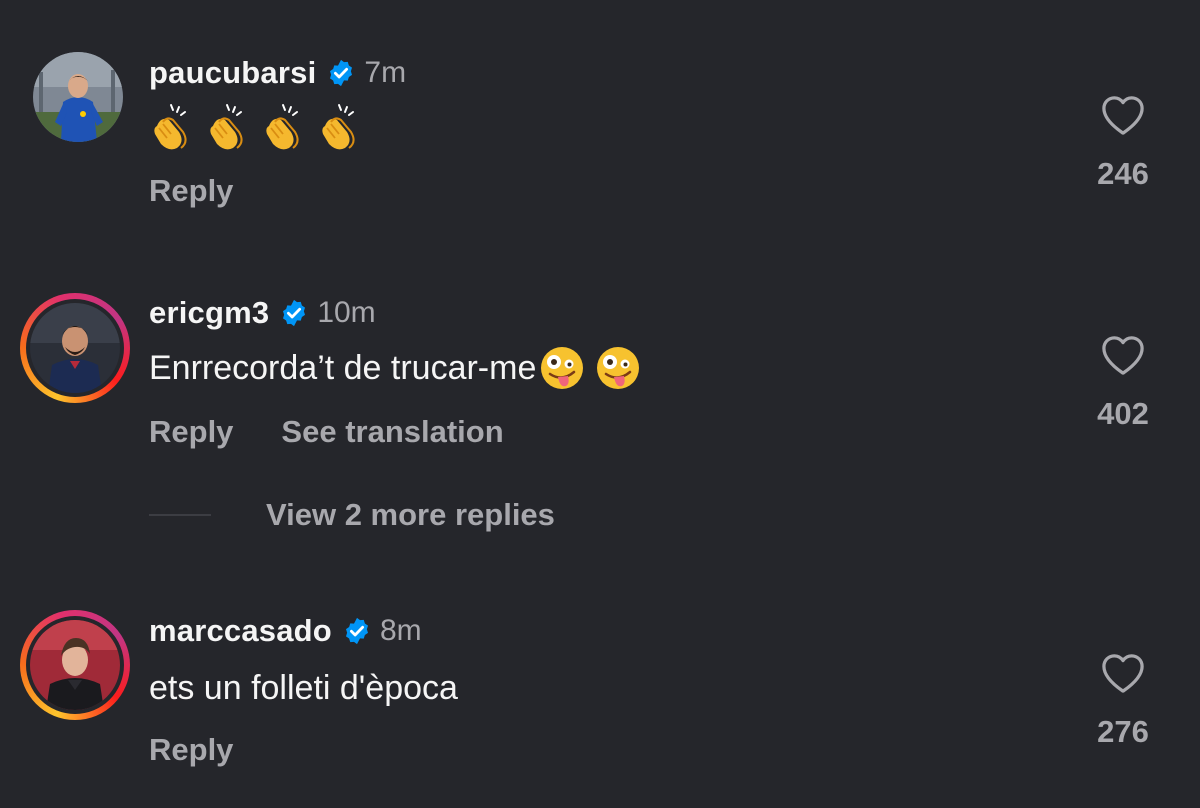 This screenshot has height=808, width=1200. What do you see at coordinates (1123, 673) in the screenshot?
I see `heart-icon` at bounding box center [1123, 673].